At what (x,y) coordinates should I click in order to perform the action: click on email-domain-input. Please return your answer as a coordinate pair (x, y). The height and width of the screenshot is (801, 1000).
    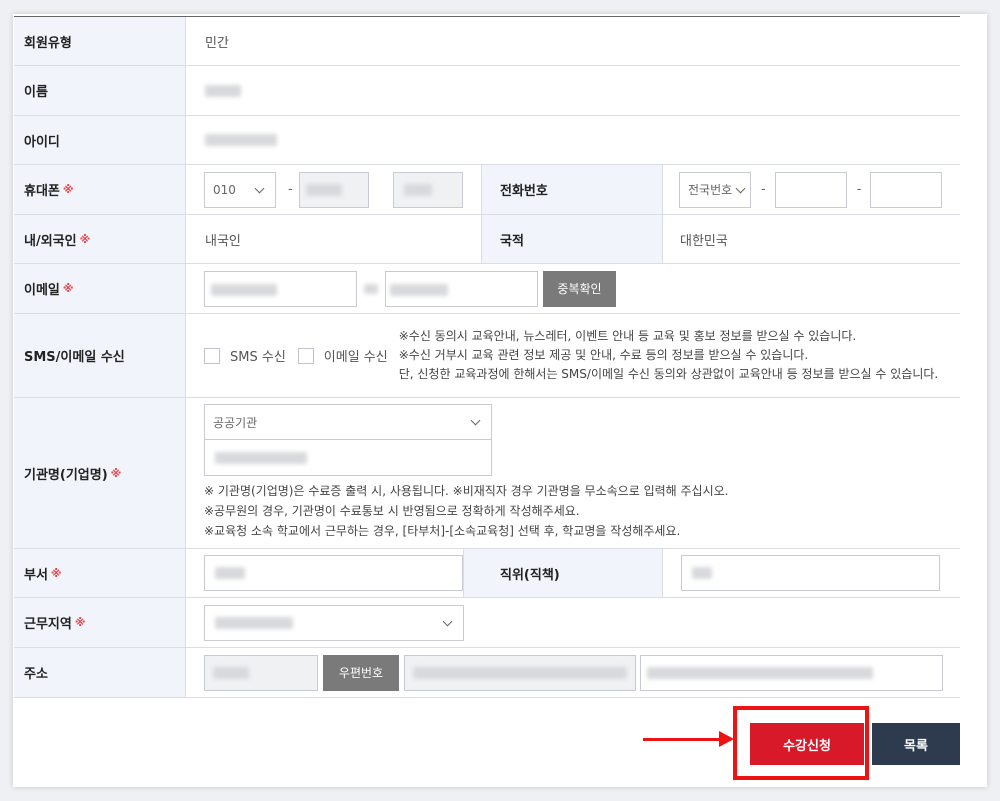
    Looking at the image, I should click on (461, 288).